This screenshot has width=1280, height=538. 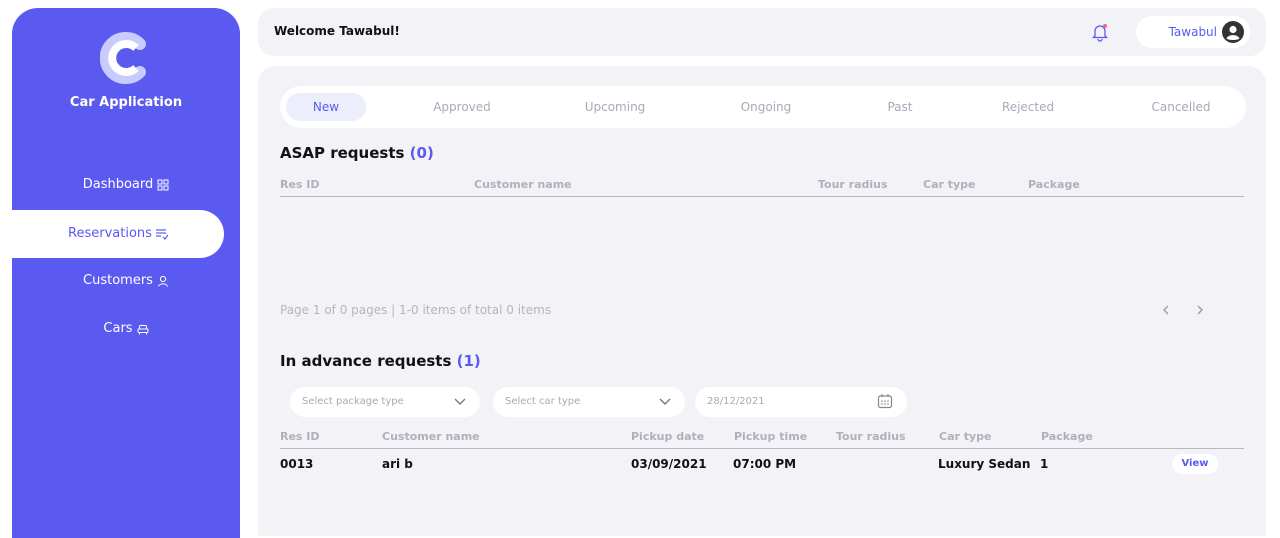 I want to click on asap-col-res-id: Res ID, so click(x=300, y=184).